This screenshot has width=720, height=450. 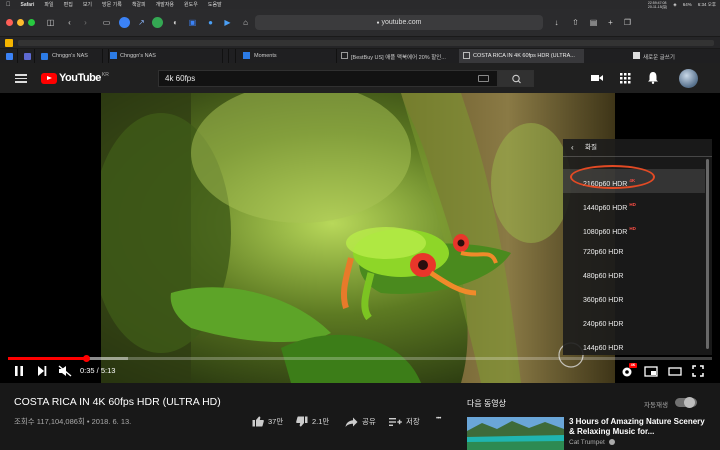 I want to click on keyboard-icon, so click(x=483, y=78).